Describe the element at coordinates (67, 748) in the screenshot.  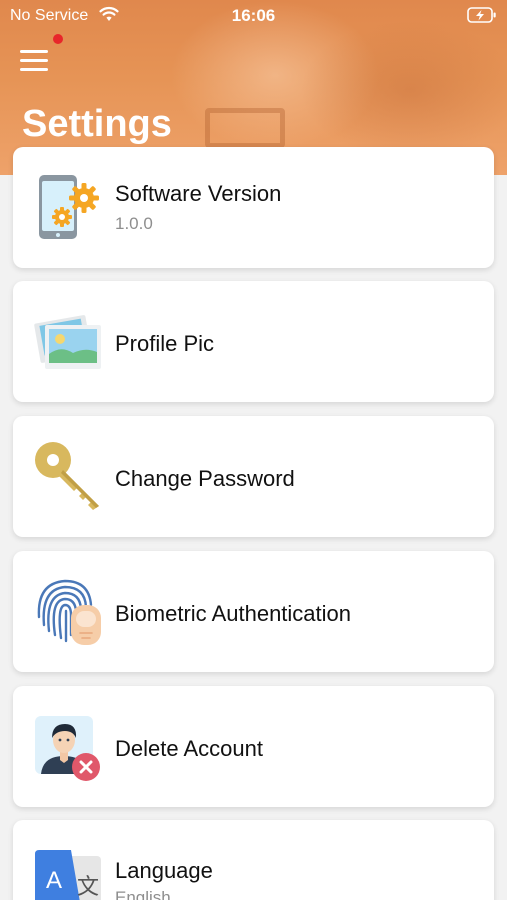
I see `delete-user-icon` at that location.